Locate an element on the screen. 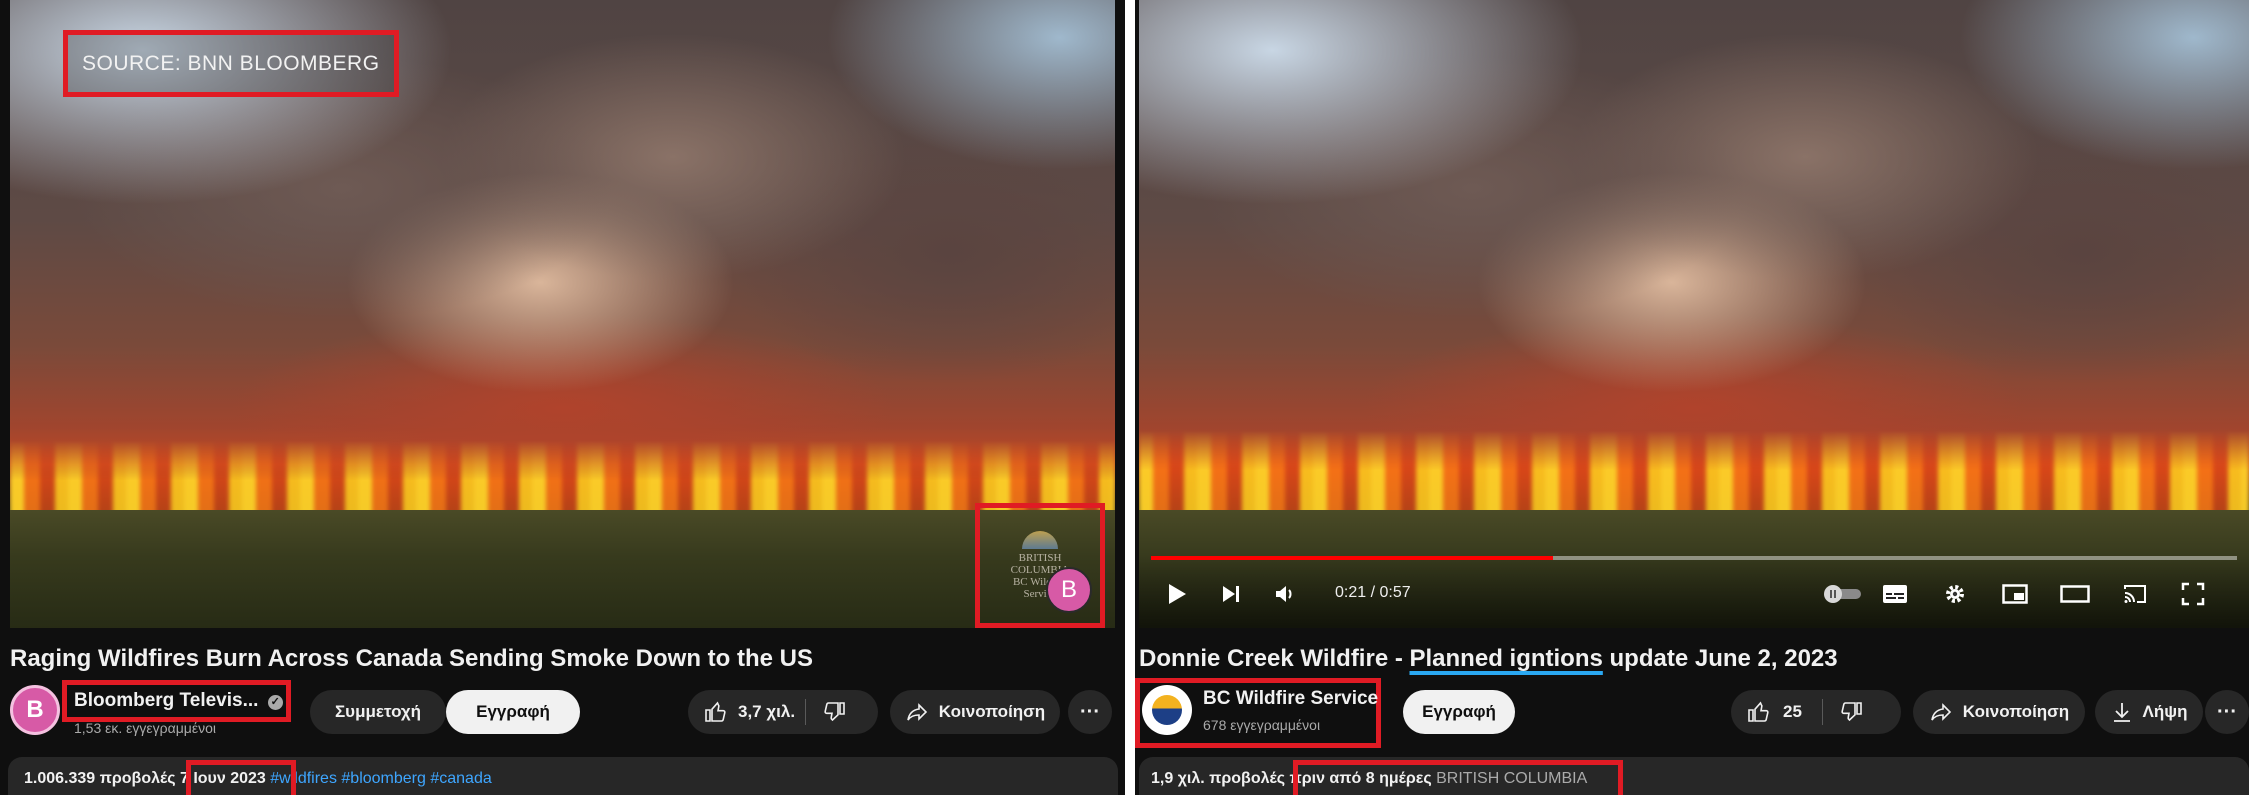  download-icon is located at coordinates (2121, 712).